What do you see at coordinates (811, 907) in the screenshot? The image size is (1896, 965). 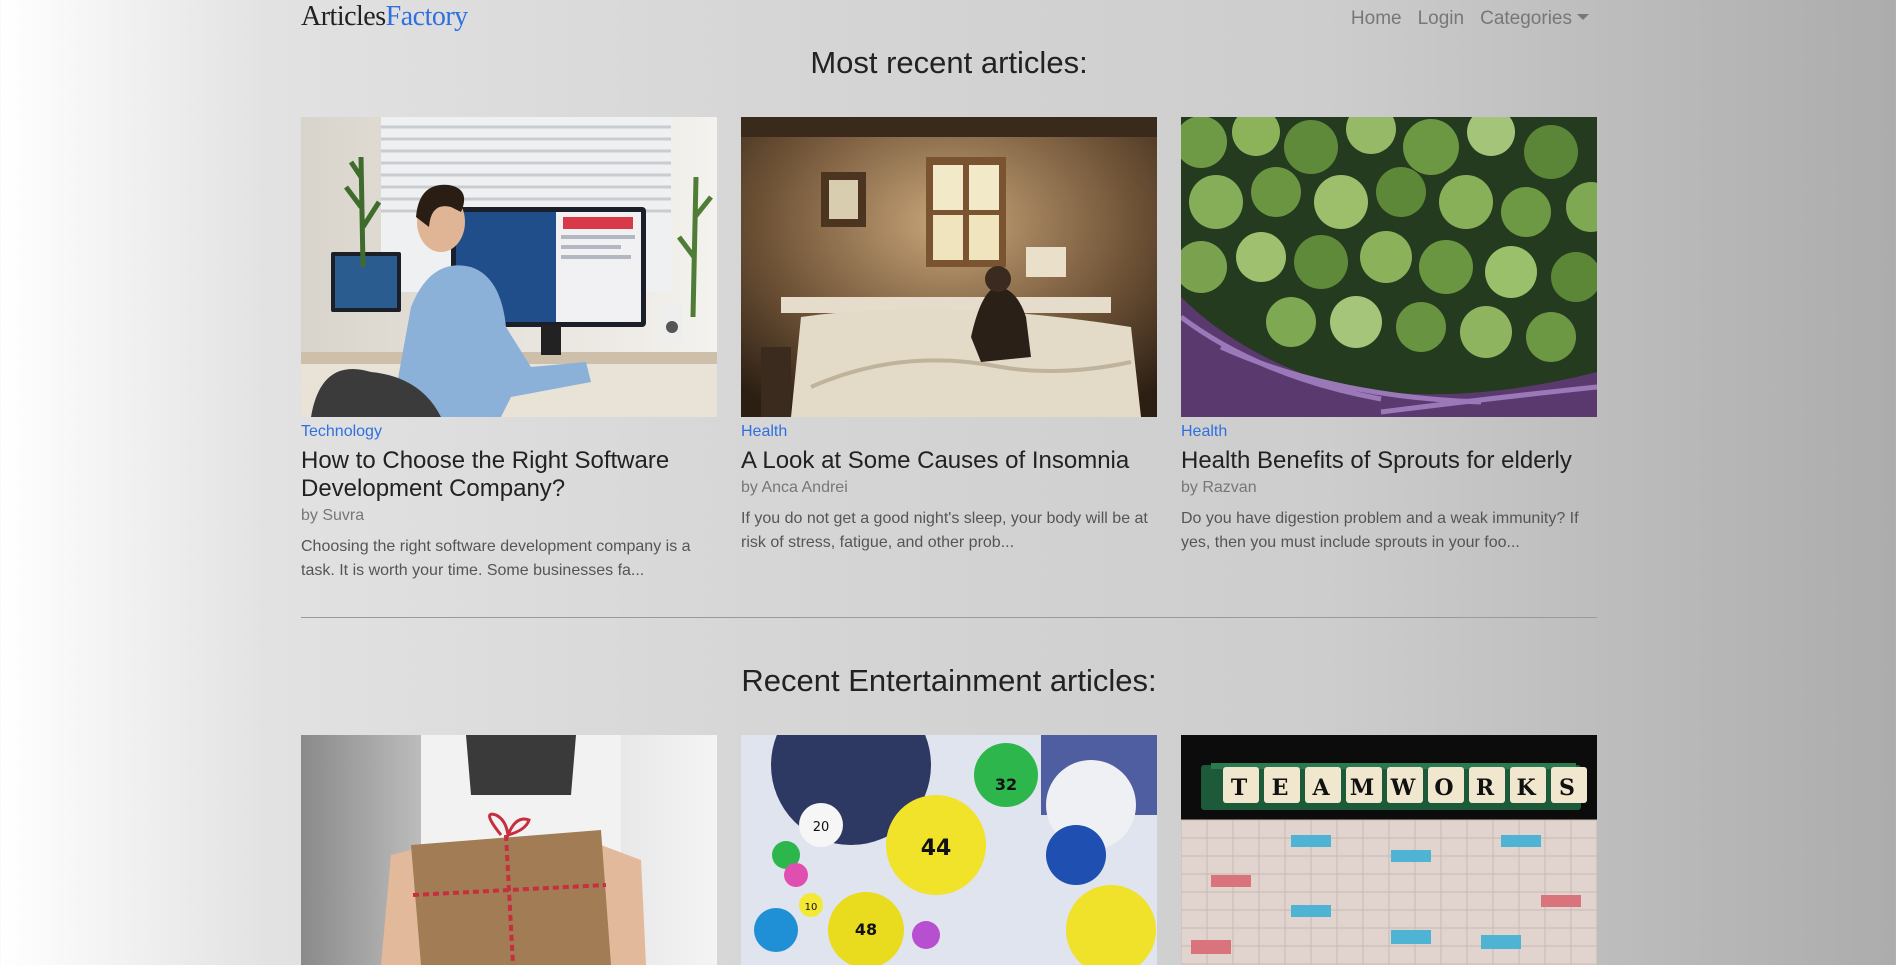 I see `lottery-ball-label: 10` at bounding box center [811, 907].